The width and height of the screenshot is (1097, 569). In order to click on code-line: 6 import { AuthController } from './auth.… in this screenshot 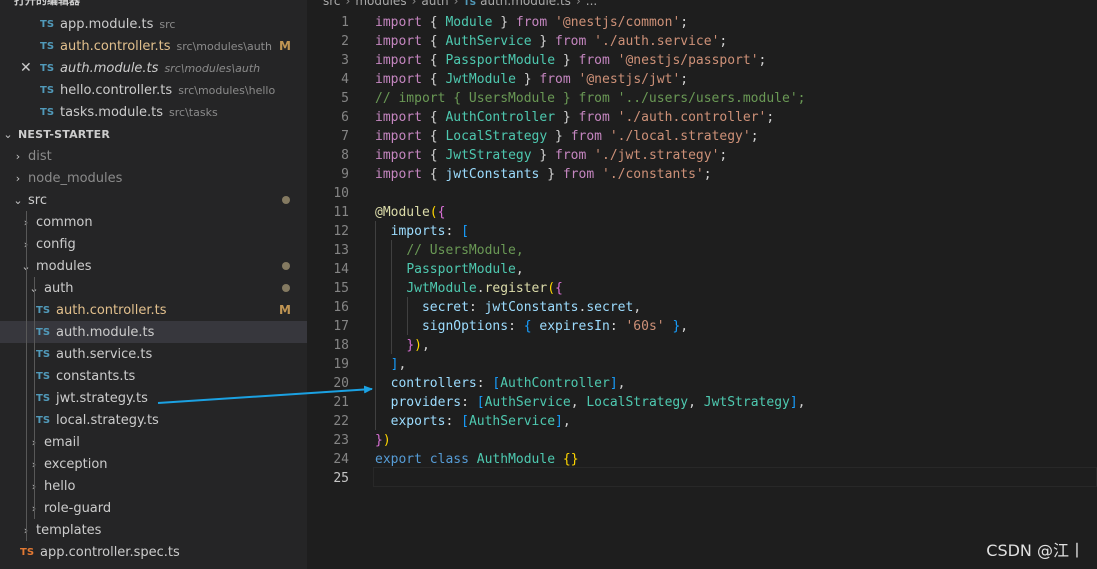, I will do `click(702, 117)`.